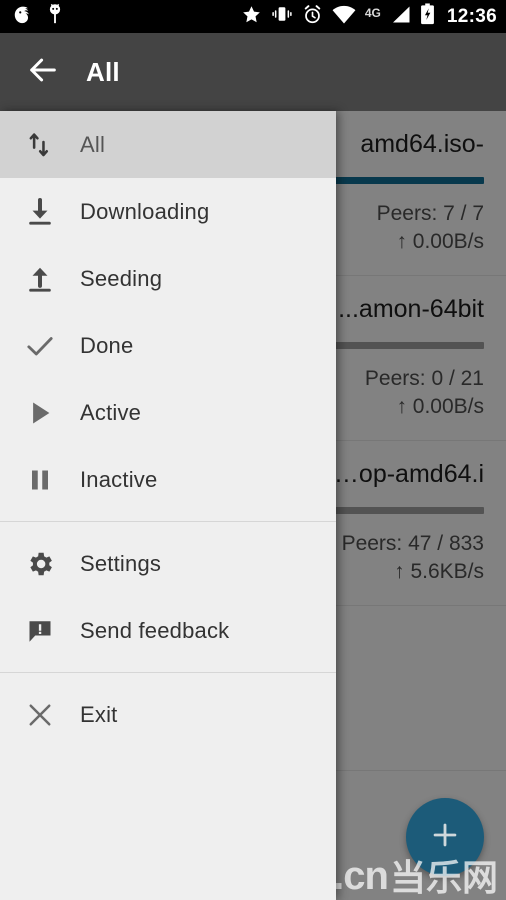 This screenshot has height=900, width=506. What do you see at coordinates (40, 413) in the screenshot?
I see `play-icon` at bounding box center [40, 413].